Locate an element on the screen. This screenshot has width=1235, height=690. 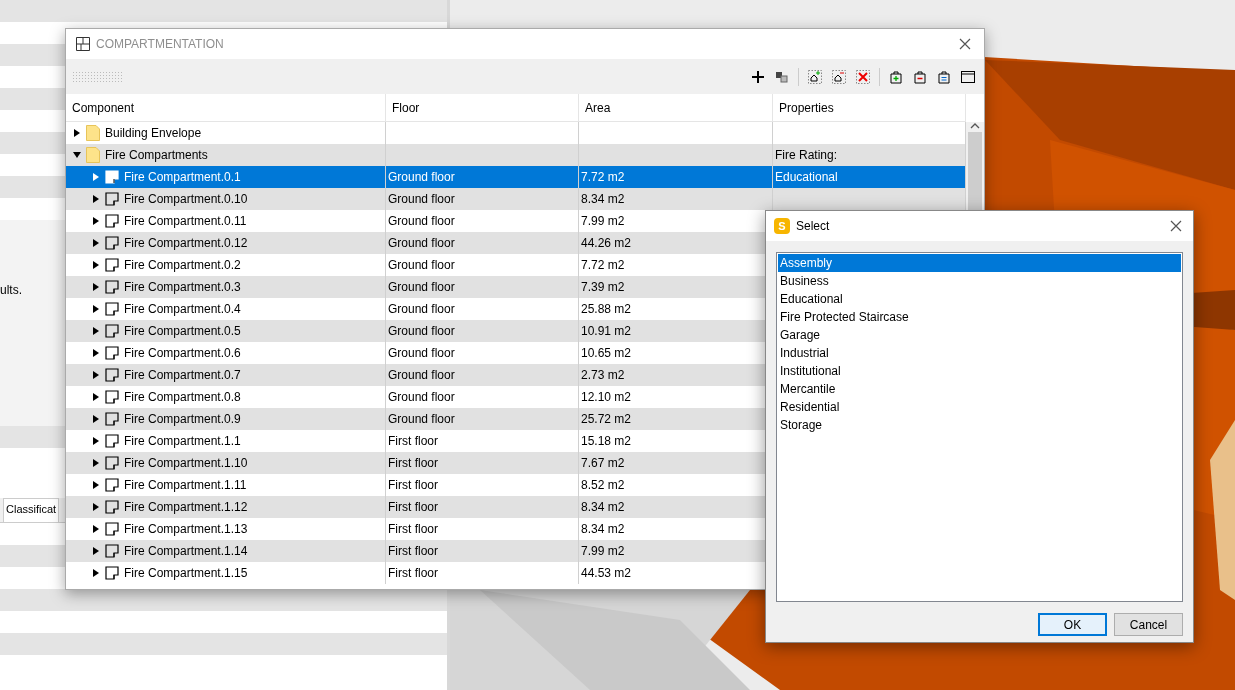
component-name: Fire Compartment.0.4 is located at coordinates (182, 309).